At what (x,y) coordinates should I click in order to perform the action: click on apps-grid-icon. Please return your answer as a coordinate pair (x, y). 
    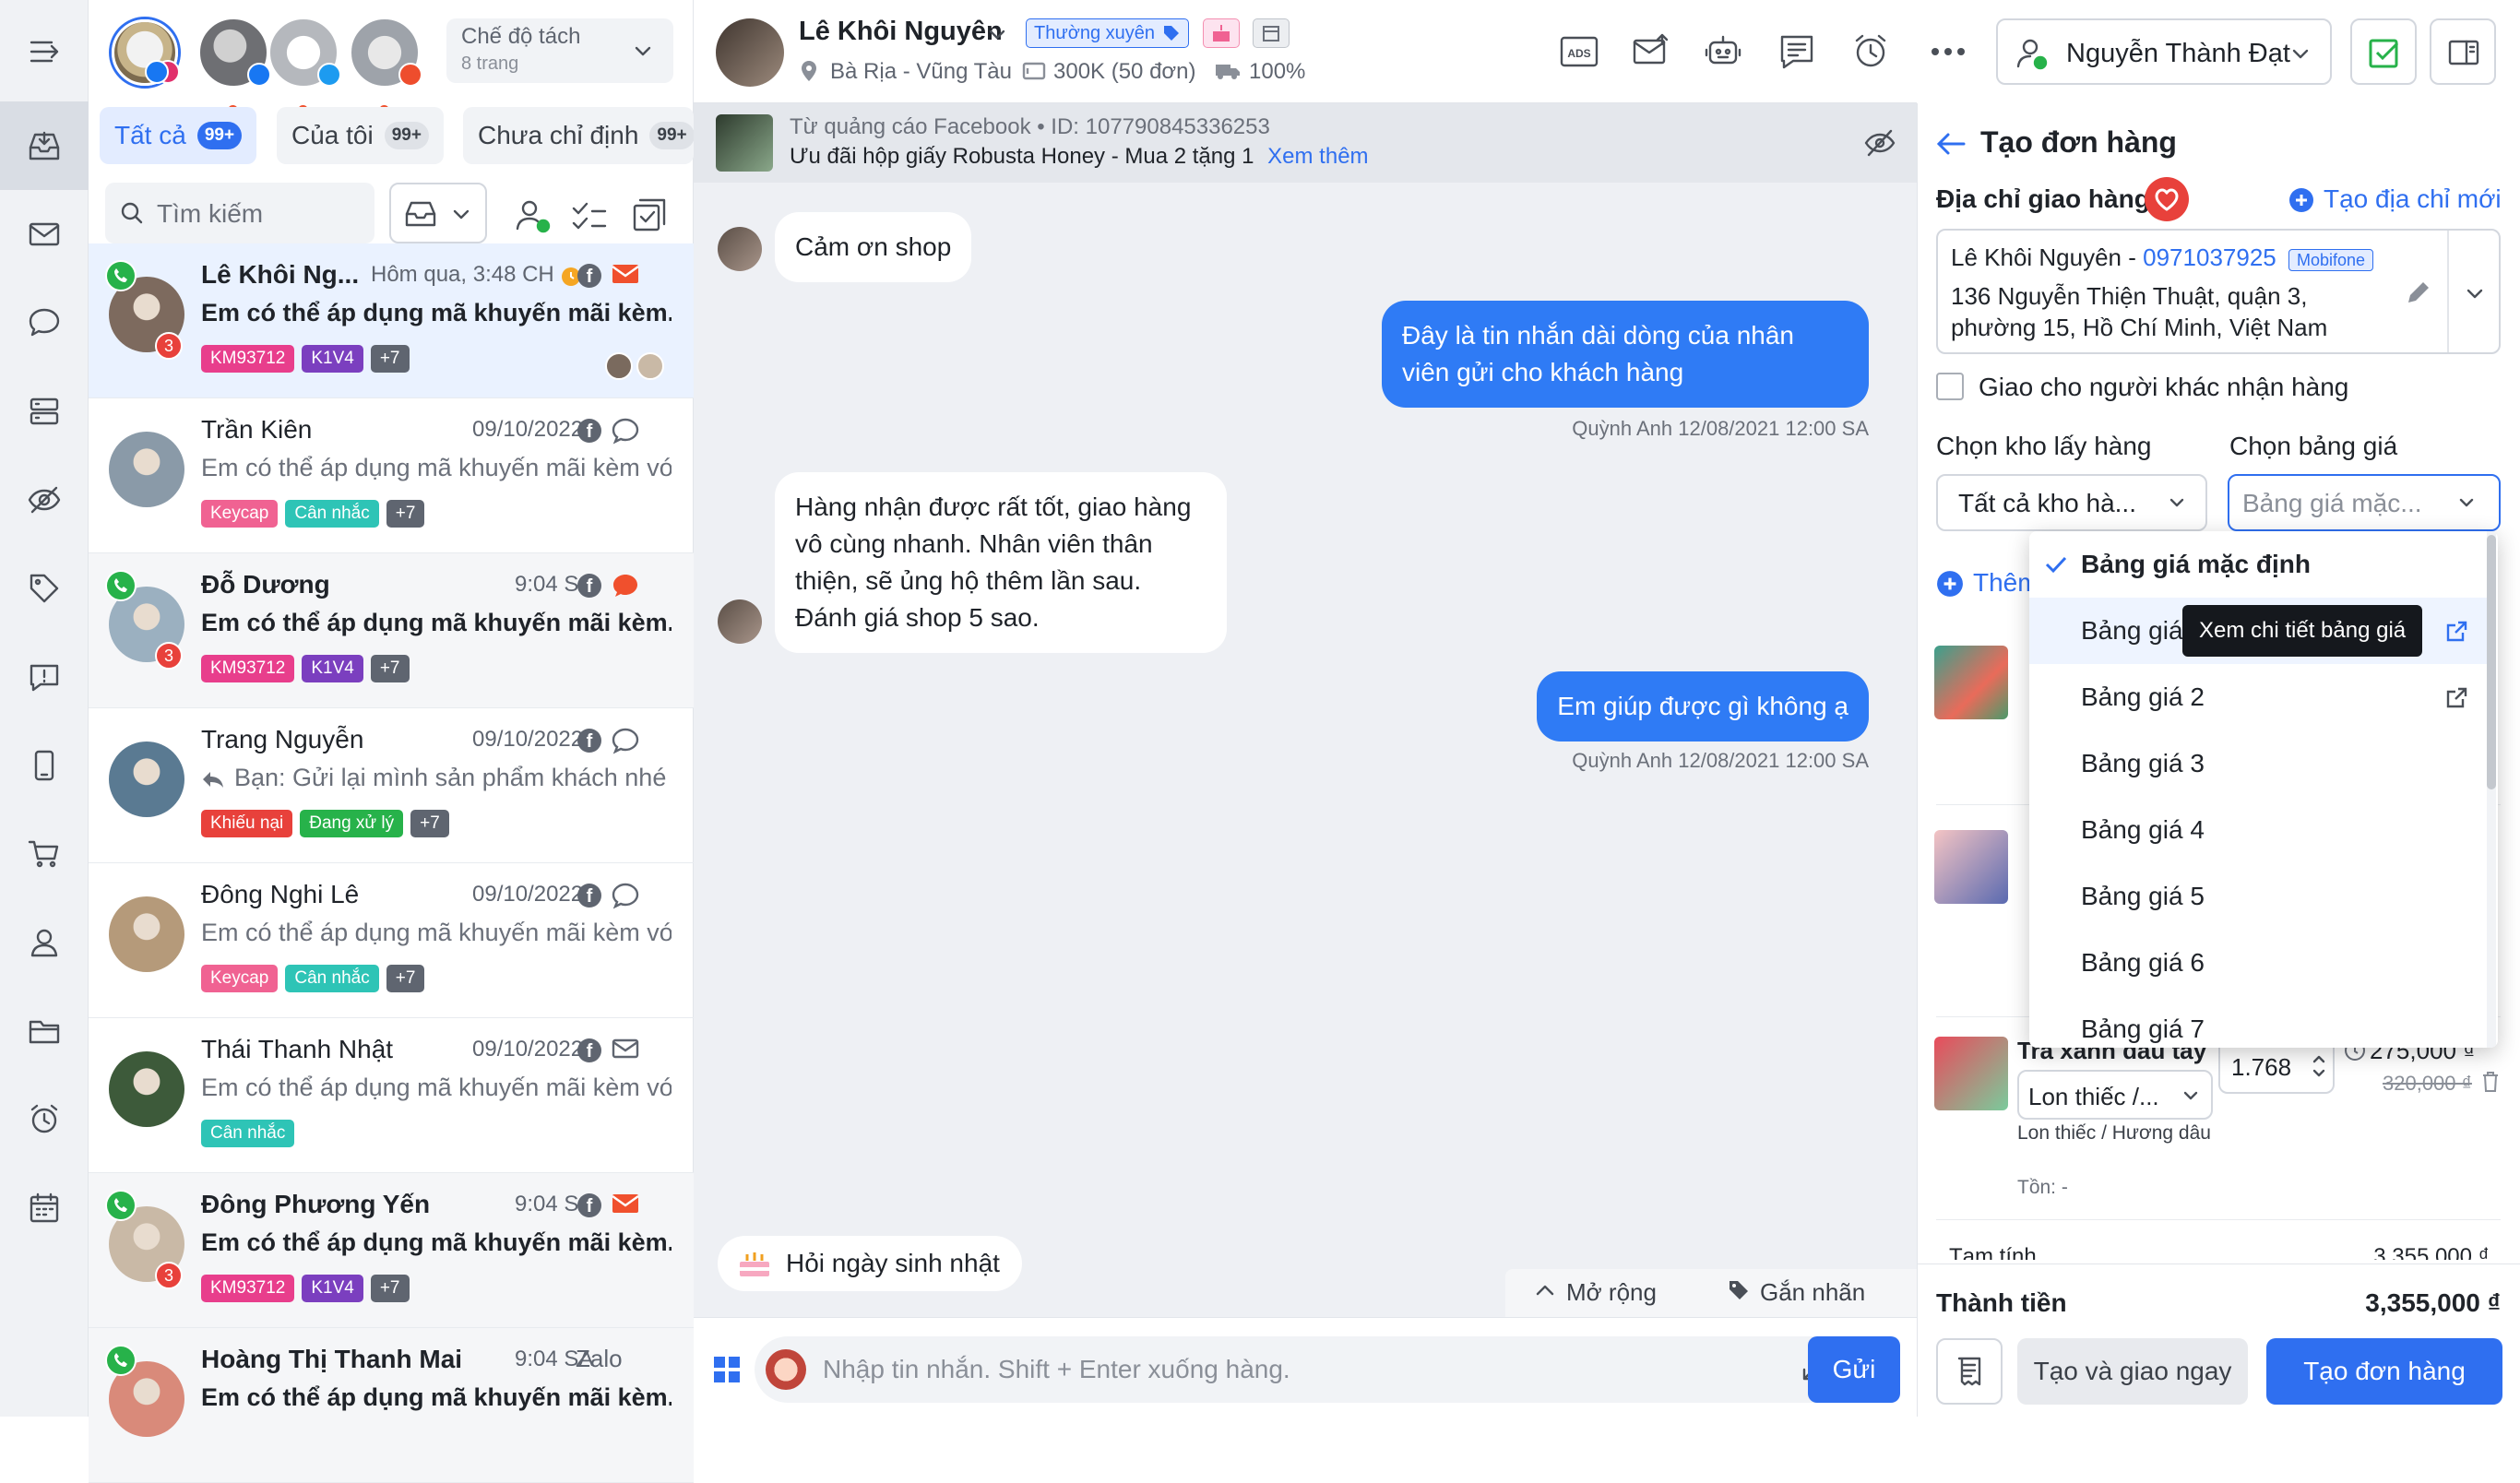
    Looking at the image, I should click on (727, 1369).